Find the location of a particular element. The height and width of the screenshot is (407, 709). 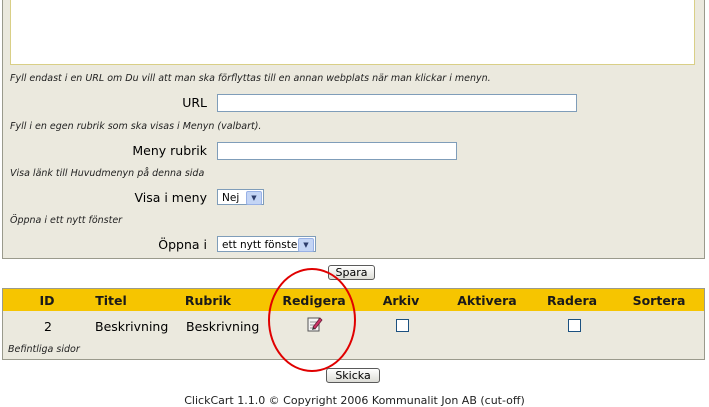

col-sort: Sortera is located at coordinates (659, 300).